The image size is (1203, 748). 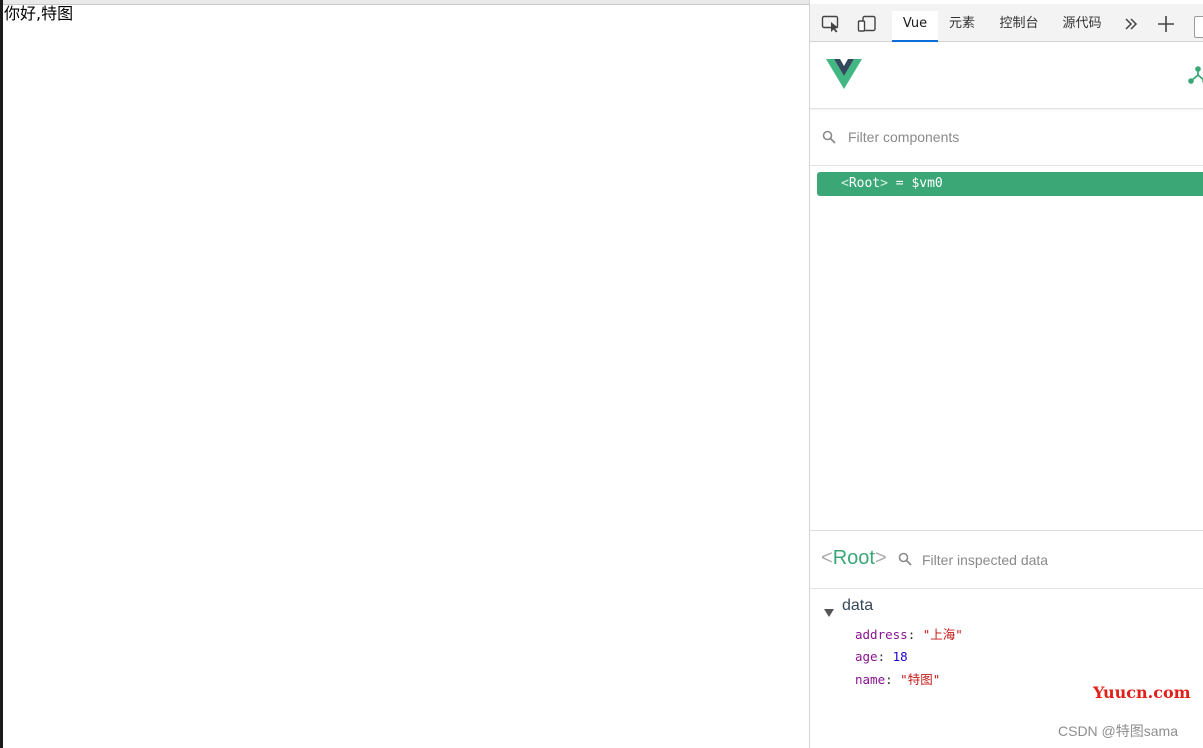 I want to click on filter-inspected-data-input: Filter inspected data, so click(x=985, y=560).